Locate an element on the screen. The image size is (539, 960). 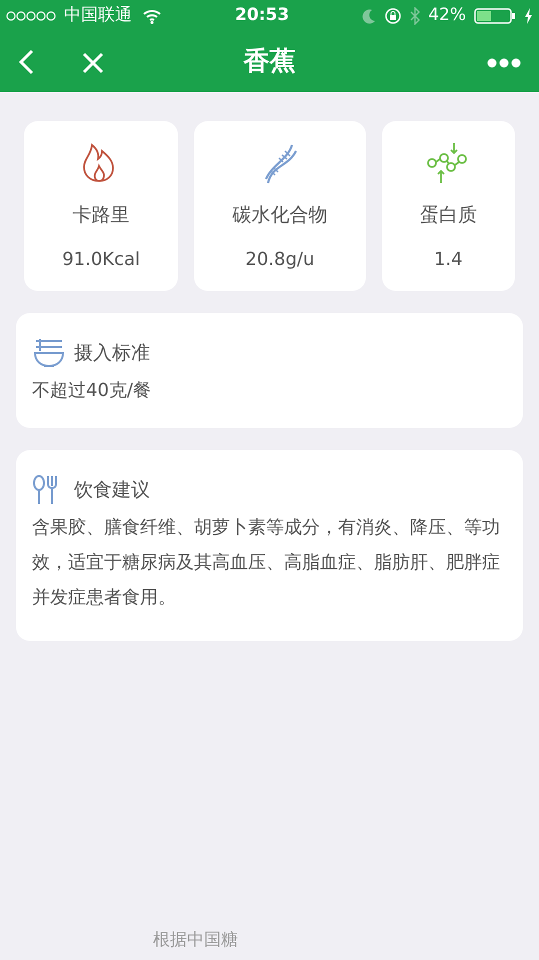
nutrient-value: 1.4 is located at coordinates (448, 260).